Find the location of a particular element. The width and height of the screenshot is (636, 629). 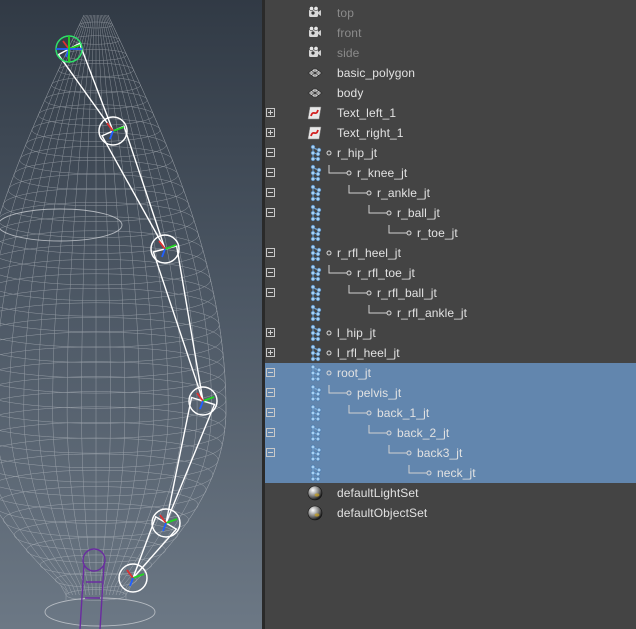

outliner-item-r-rfl-heel-jt: r_rfl_heel_jt is located at coordinates (450, 253).